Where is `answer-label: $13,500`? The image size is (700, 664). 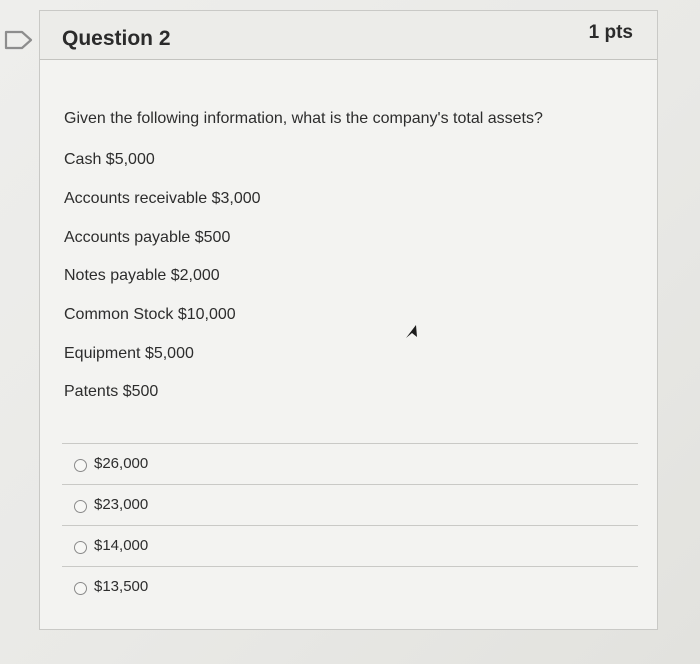
answer-label: $13,500 is located at coordinates (121, 586).